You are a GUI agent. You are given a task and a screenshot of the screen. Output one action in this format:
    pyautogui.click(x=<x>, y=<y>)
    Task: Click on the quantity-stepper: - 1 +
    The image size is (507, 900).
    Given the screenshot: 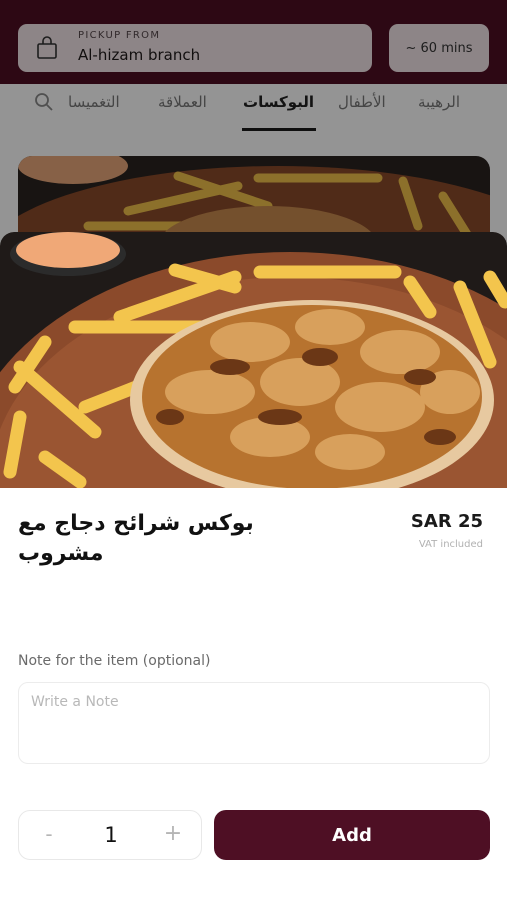 What is the action you would take?
    pyautogui.click(x=110, y=835)
    